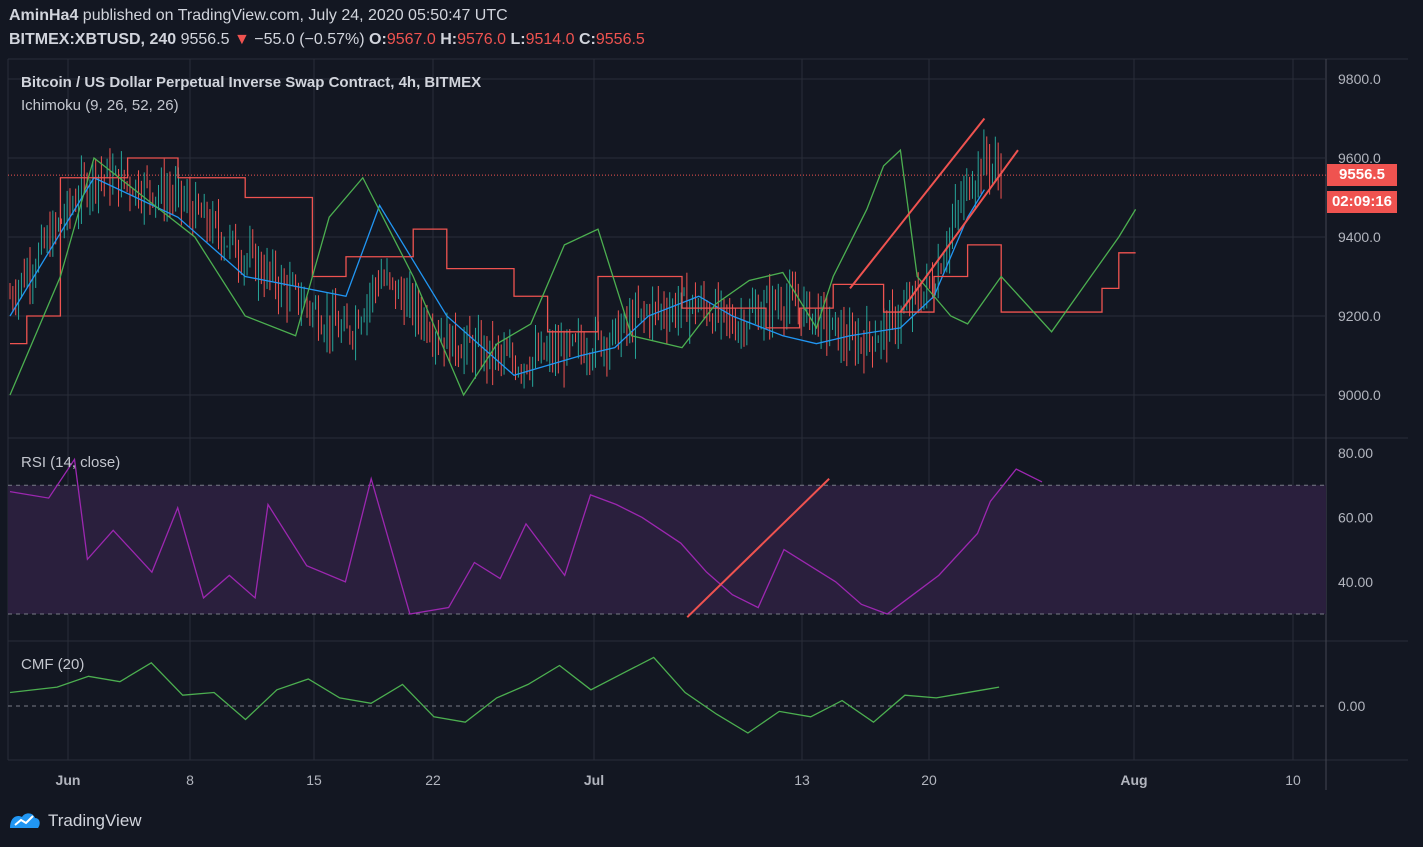 Image resolution: width=1423 pixels, height=847 pixels. I want to click on price-tick-label: 9400.0, so click(1359, 237).